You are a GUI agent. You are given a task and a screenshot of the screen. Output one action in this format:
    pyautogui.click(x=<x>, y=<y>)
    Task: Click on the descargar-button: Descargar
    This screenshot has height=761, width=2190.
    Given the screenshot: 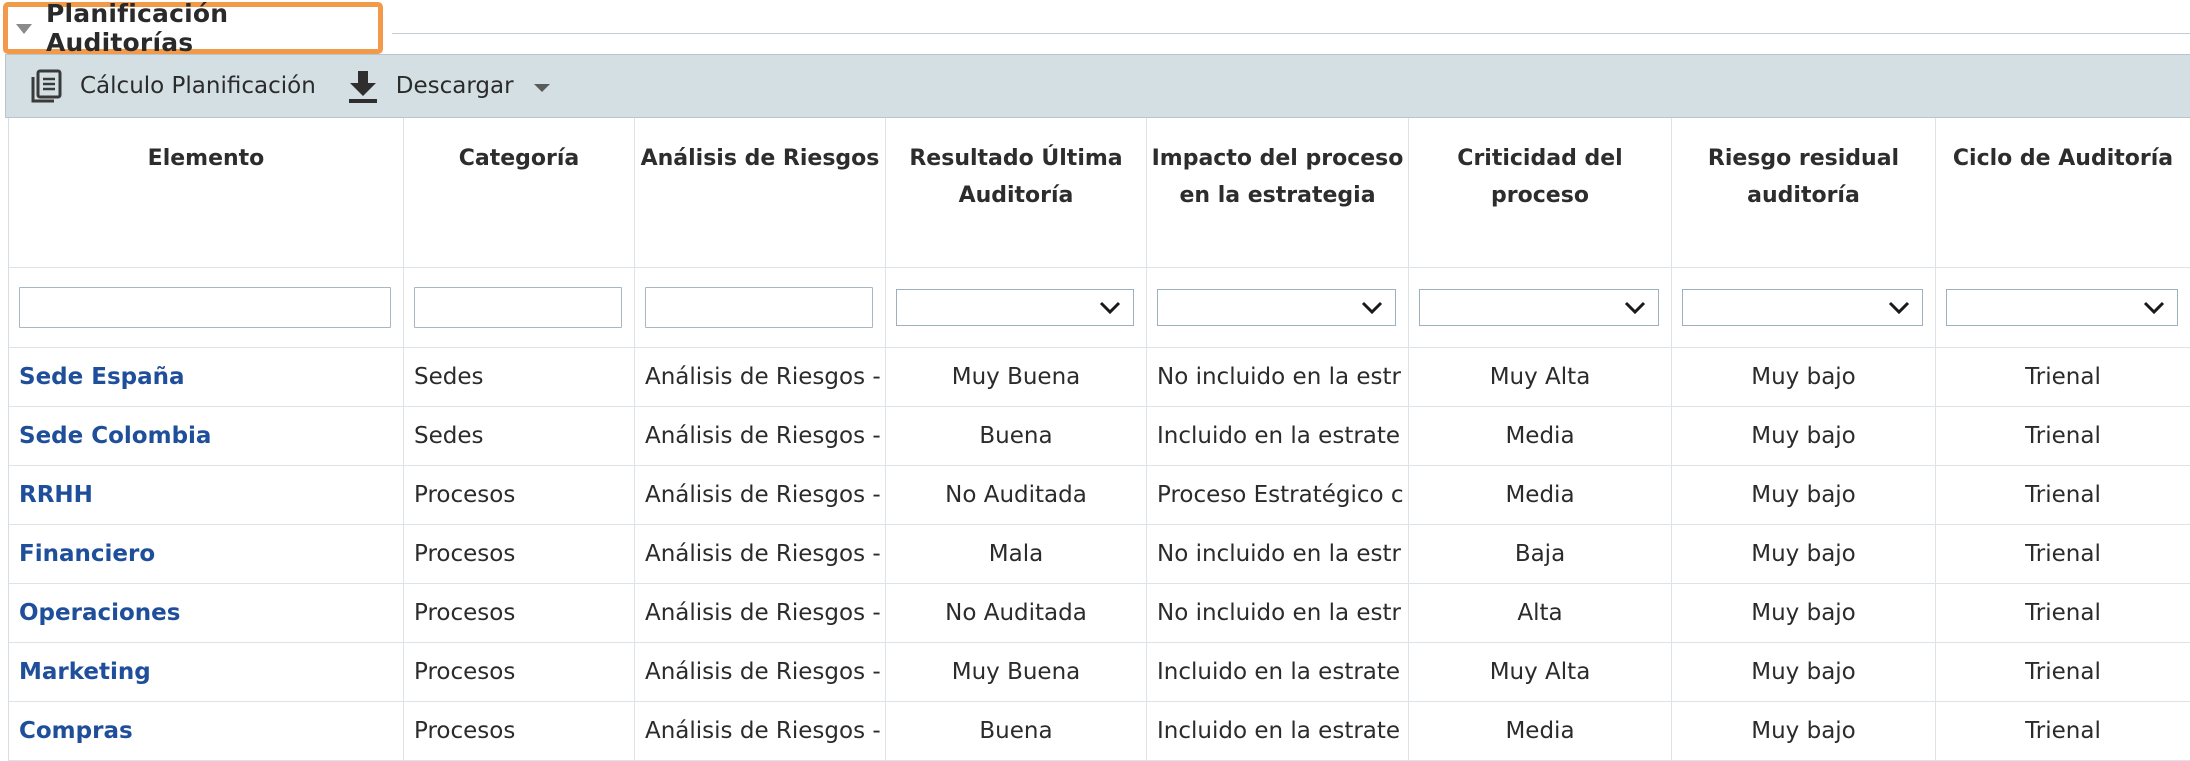 What is the action you would take?
    pyautogui.click(x=447, y=86)
    